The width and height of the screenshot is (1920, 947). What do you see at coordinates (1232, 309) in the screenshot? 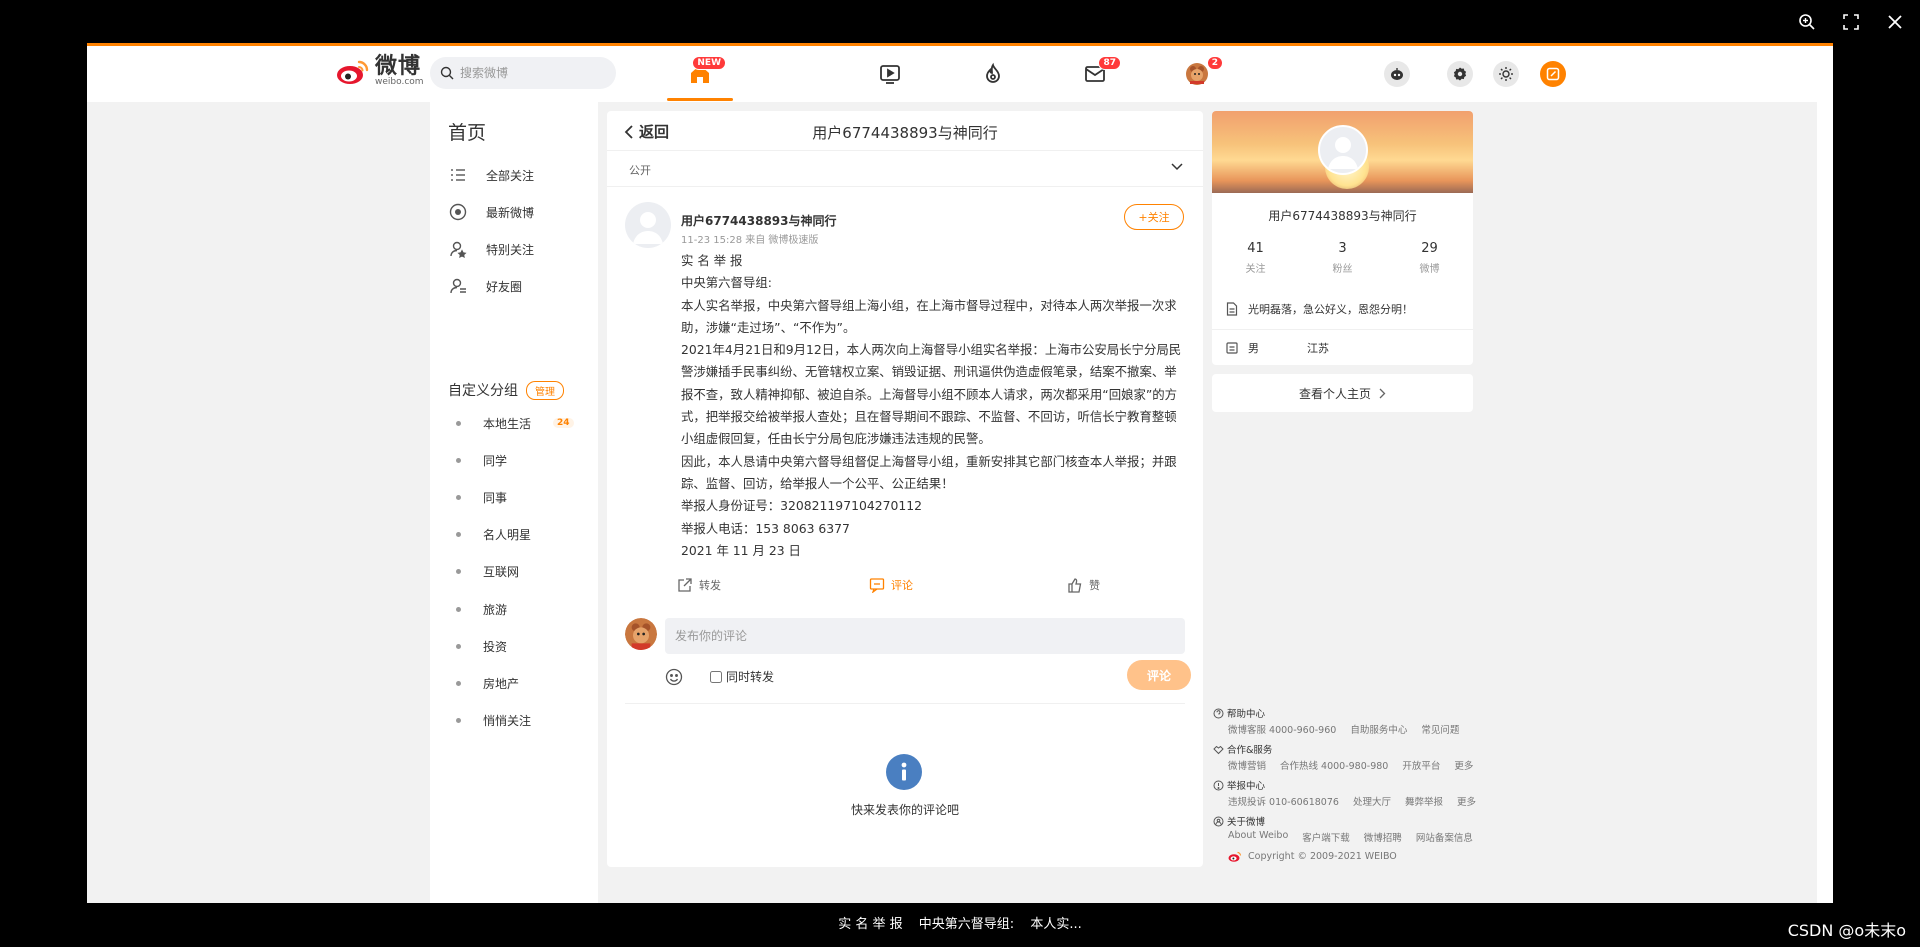
I see `document-icon` at bounding box center [1232, 309].